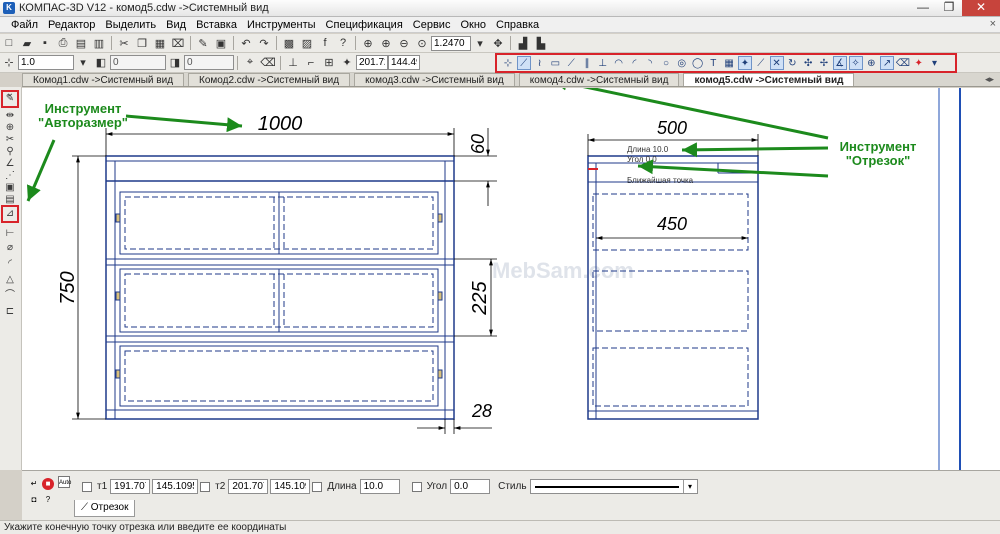 This screenshot has height=534, width=1000. I want to click on help-pointer-icon: ?, so click(343, 43).